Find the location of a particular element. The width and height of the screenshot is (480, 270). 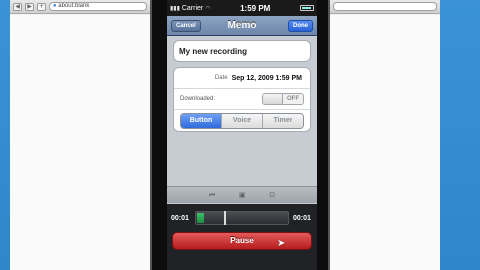

downloaded-label: Downloaded: is located at coordinates (198, 99).